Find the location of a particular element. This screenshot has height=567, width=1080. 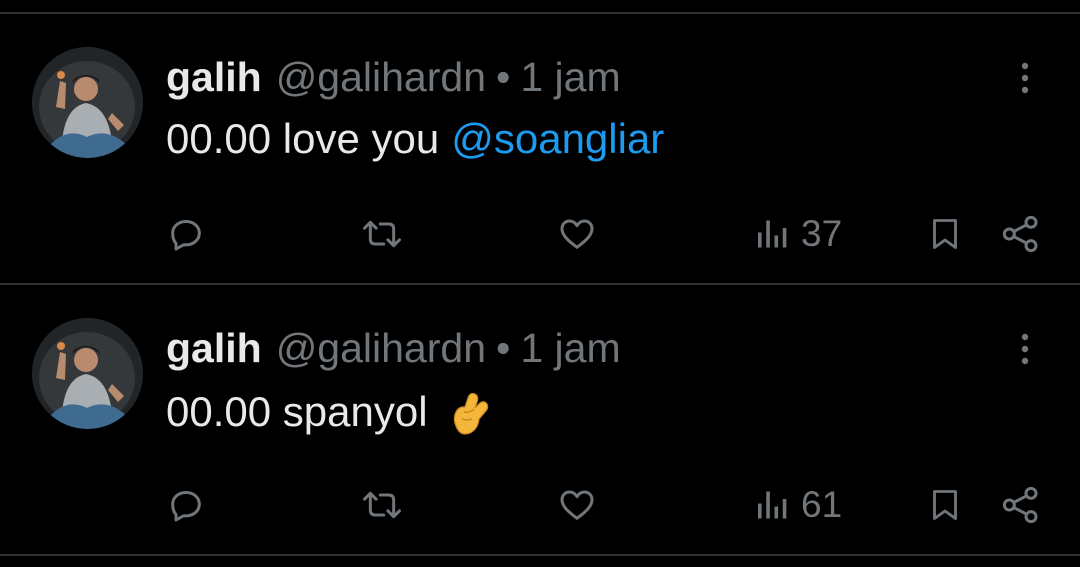

tweet-text: 00.00 love you @soangliar is located at coordinates (415, 139).